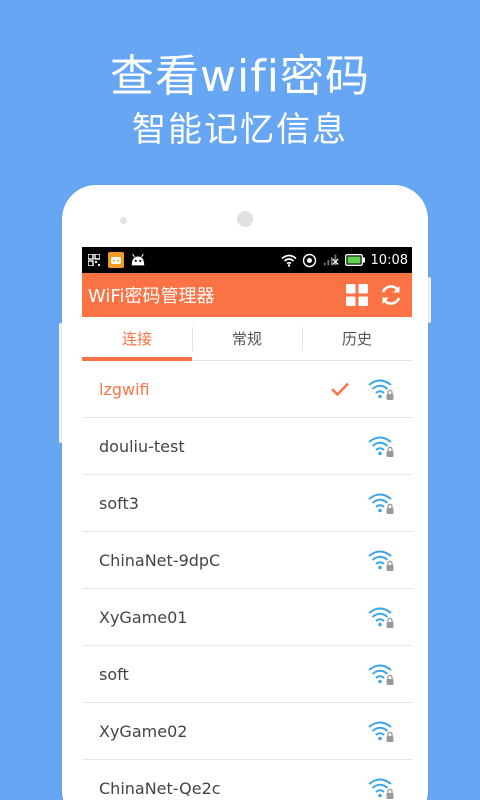 This screenshot has width=480, height=800. What do you see at coordinates (240, 130) in the screenshot?
I see `promo-subline: 智能记忆信息` at bounding box center [240, 130].